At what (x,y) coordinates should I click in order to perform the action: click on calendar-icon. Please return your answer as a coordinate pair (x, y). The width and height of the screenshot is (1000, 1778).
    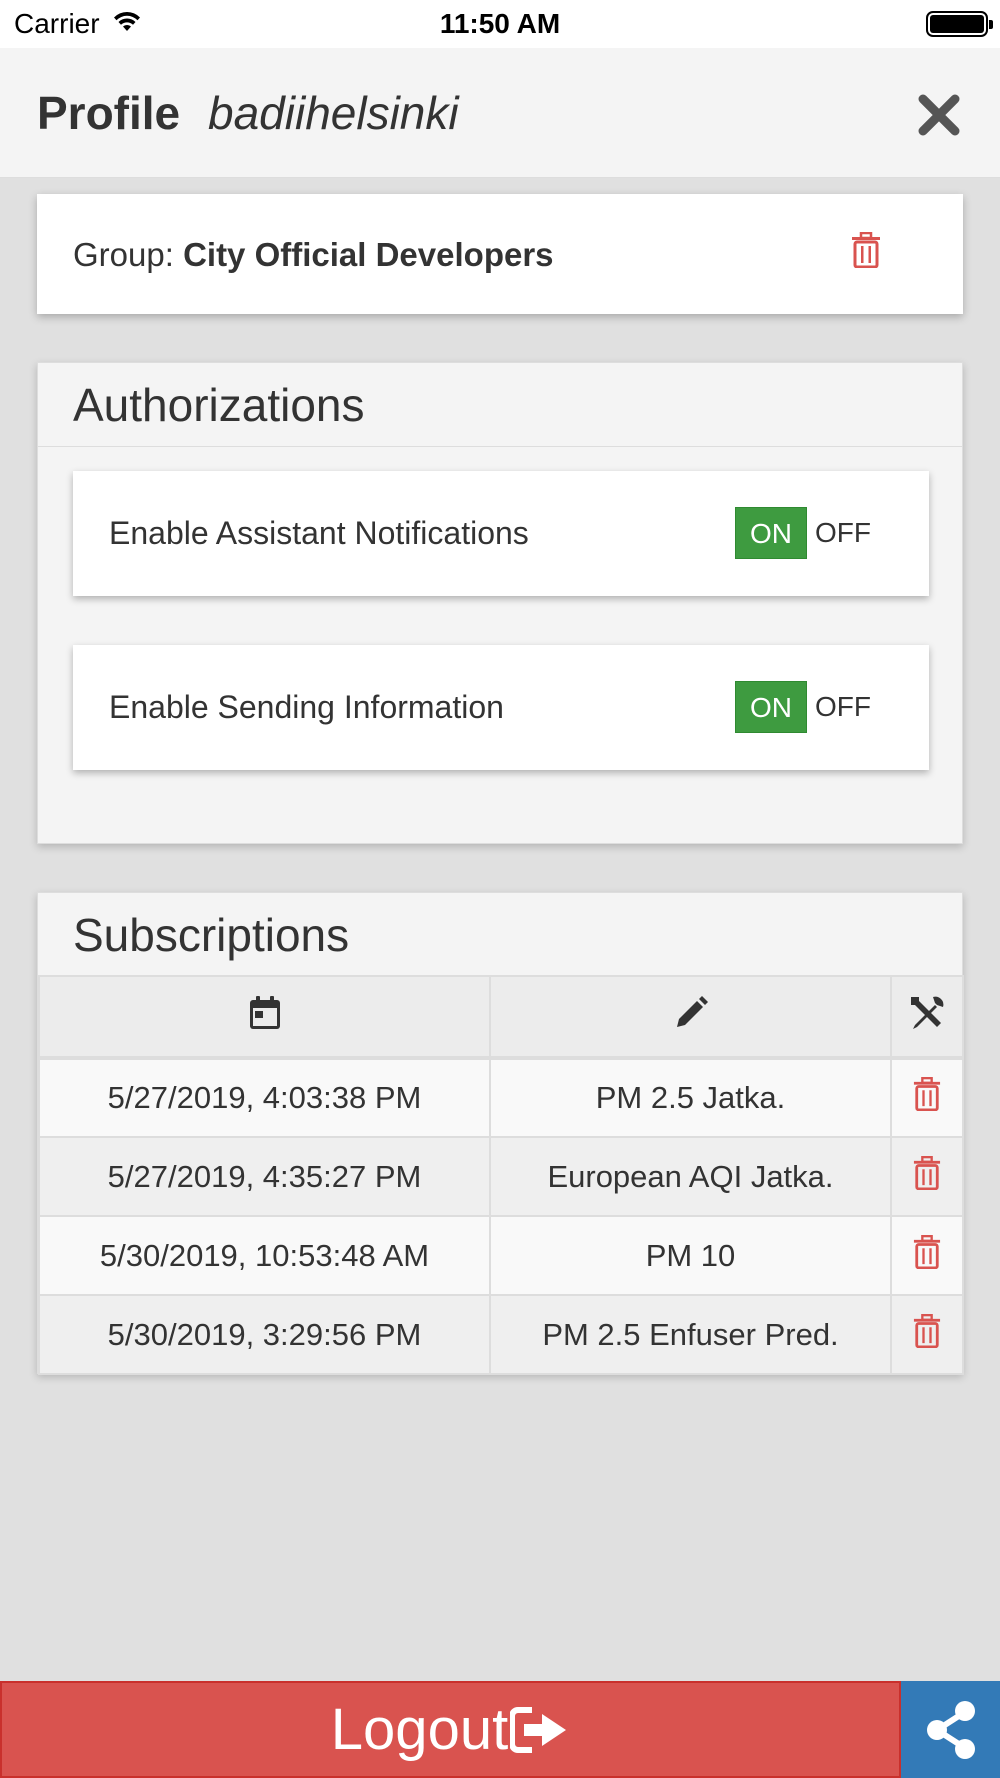
    Looking at the image, I should click on (264, 1012).